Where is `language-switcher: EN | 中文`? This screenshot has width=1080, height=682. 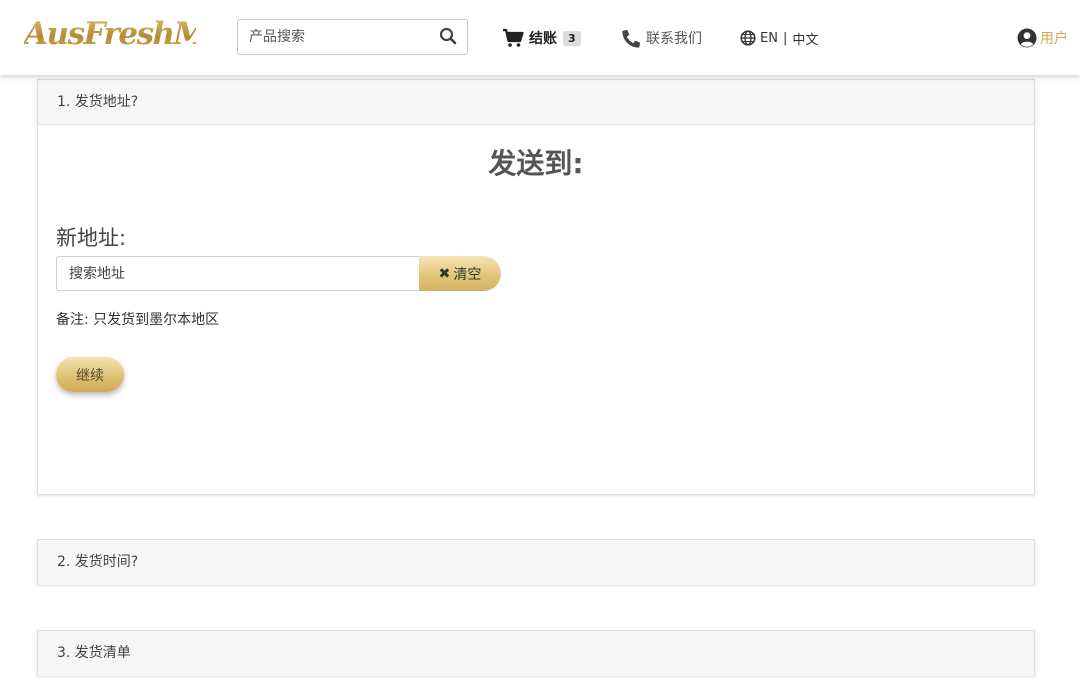
language-switcher: EN | 中文 is located at coordinates (779, 38).